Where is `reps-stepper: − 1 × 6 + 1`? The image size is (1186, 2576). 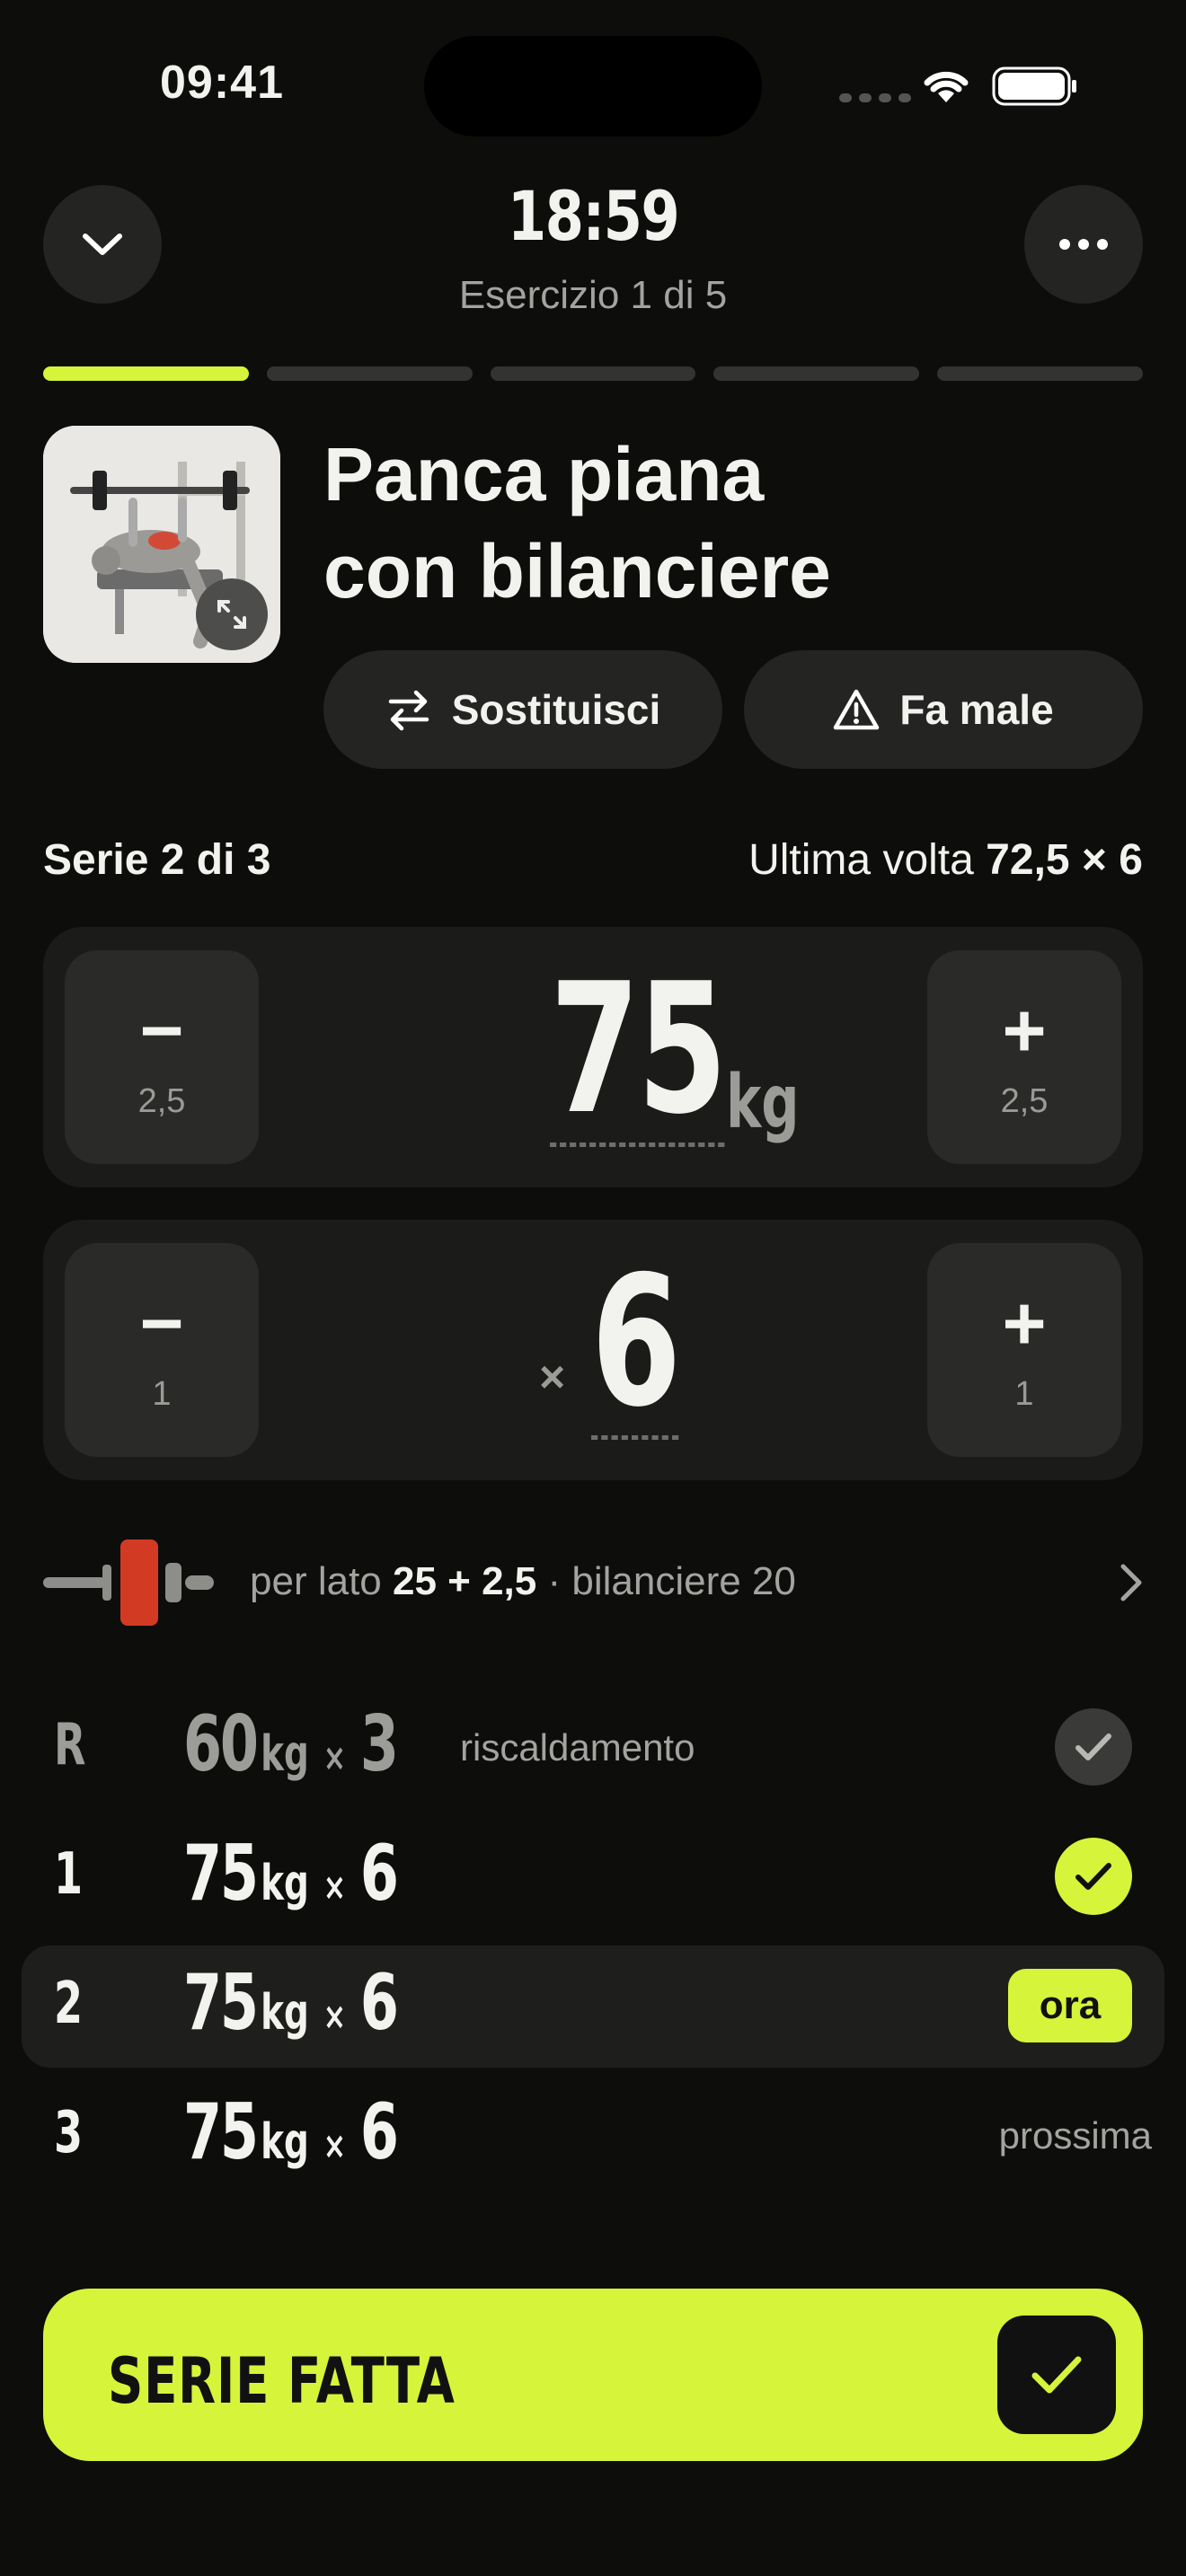 reps-stepper: − 1 × 6 + 1 is located at coordinates (593, 1350).